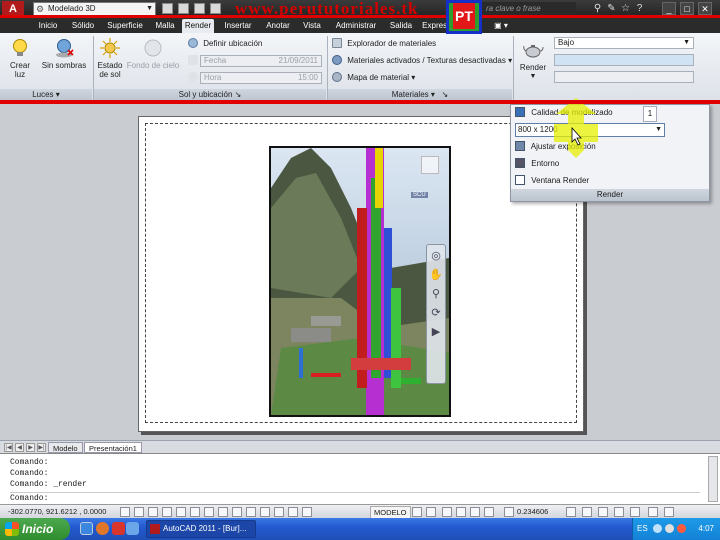  What do you see at coordinates (639, 8) in the screenshot?
I see `help-icon: ?` at bounding box center [639, 8].